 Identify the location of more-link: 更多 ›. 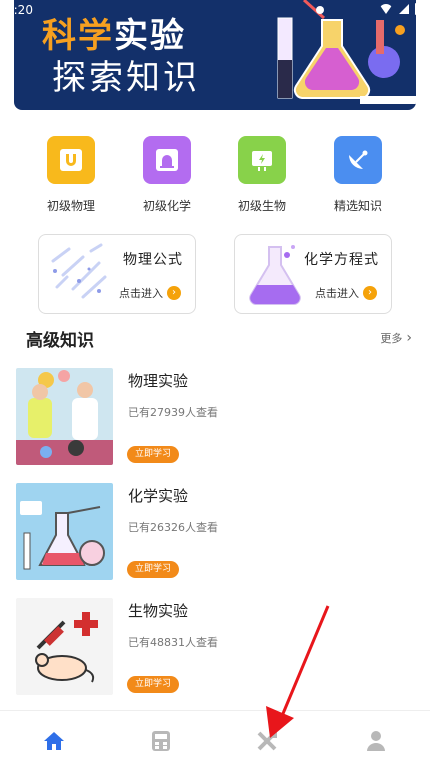
(396, 338).